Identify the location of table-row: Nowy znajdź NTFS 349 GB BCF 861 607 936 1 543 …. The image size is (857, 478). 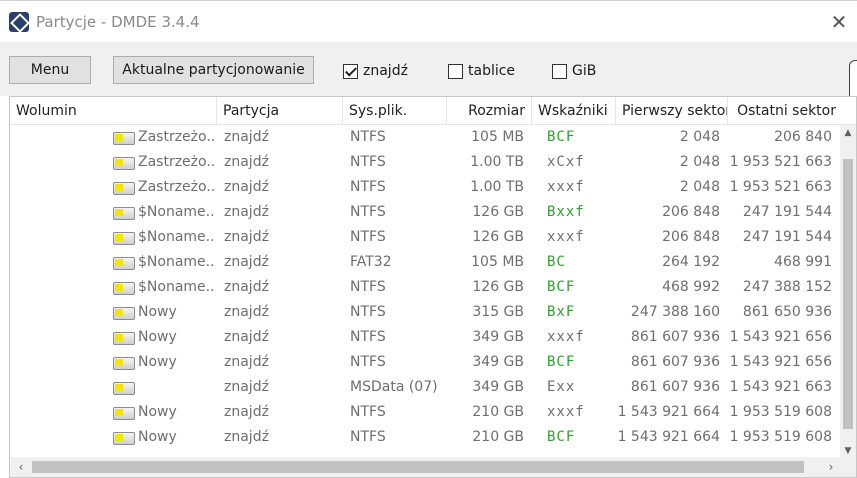
(426, 362).